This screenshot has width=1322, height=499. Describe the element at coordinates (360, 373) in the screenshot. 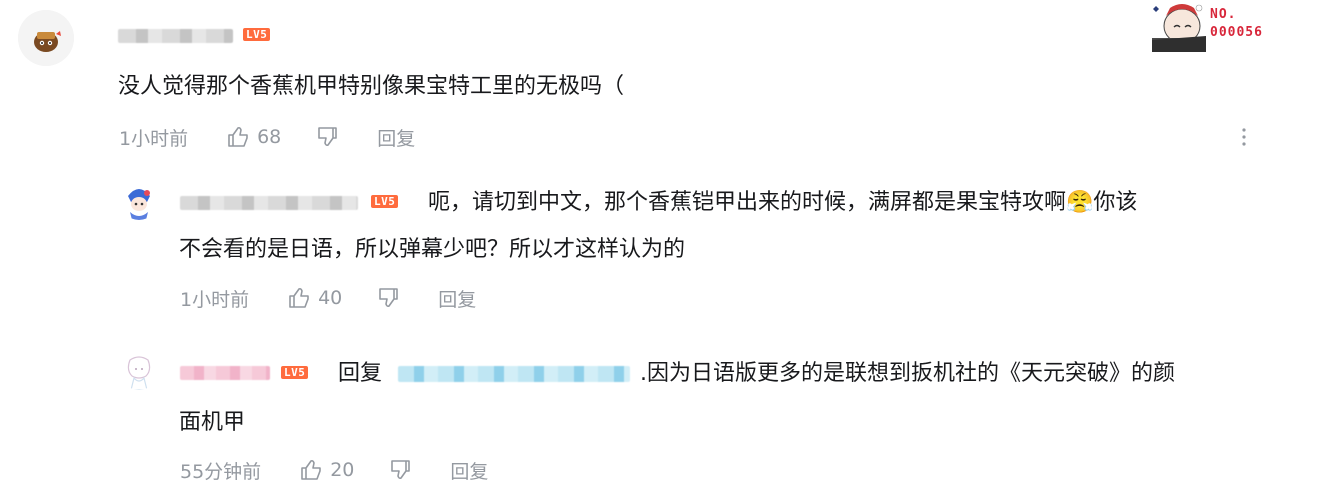

I see `reply-prefix: 回复` at that location.